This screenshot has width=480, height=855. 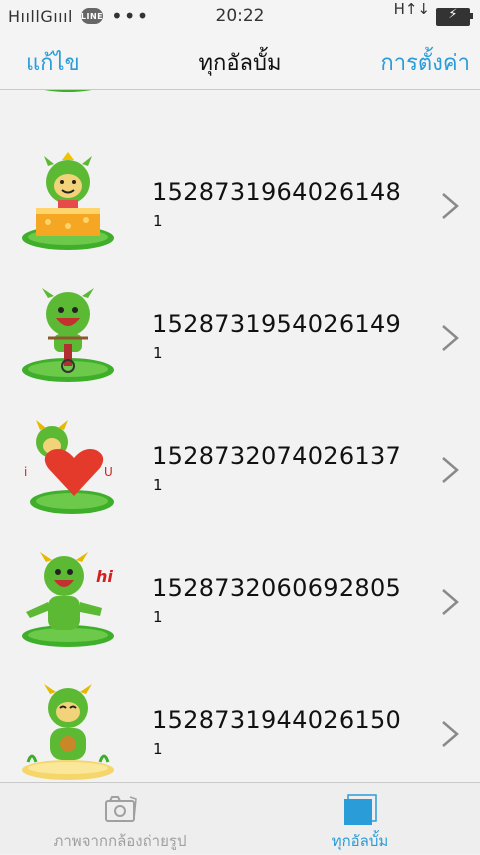 What do you see at coordinates (121, 809) in the screenshot?
I see `camera-icon` at bounding box center [121, 809].